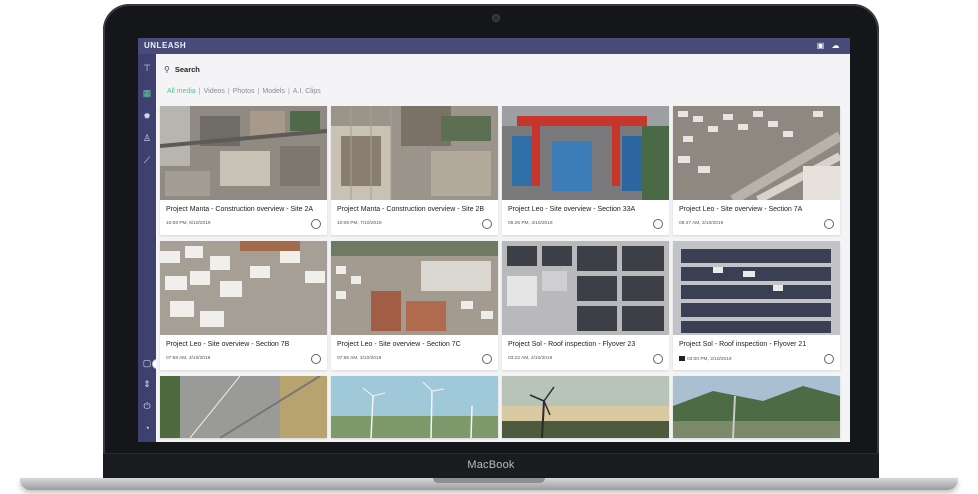  Describe the element at coordinates (359, 358) in the screenshot. I see `card-date: 07:56 AM, 3/10/2019` at that location.